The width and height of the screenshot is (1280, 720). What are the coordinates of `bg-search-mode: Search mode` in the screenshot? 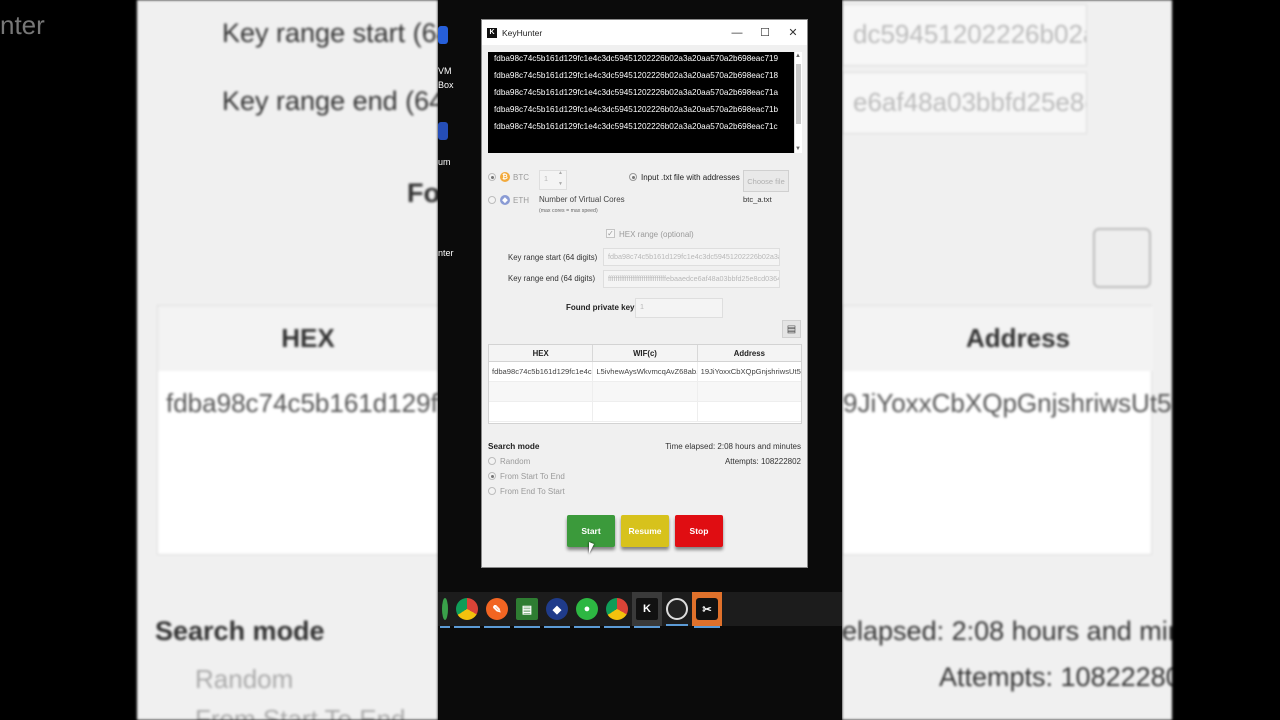 It's located at (240, 631).